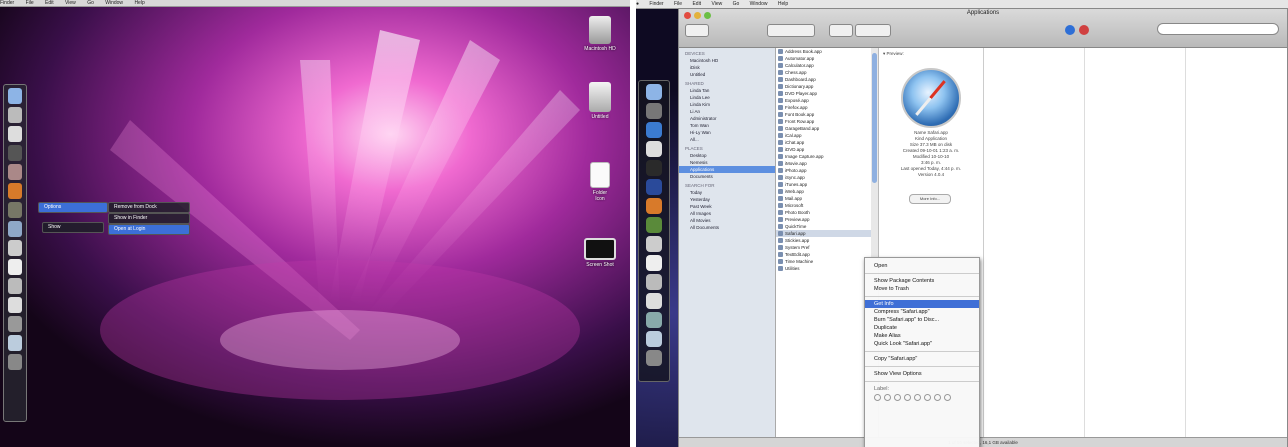  Describe the element at coordinates (823, 268) in the screenshot. I see `app-list-item: Utilities` at that location.